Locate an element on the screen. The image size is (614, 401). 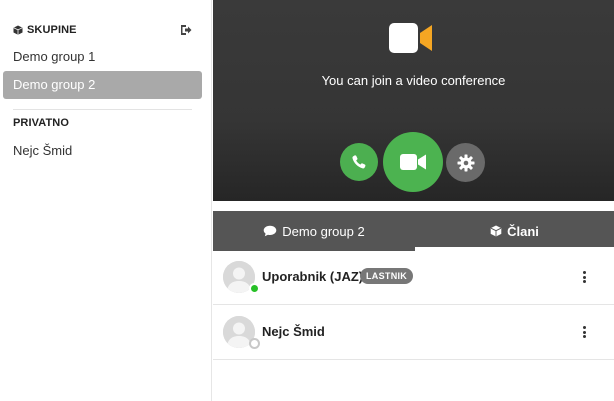
member-row: Nejc Šmid is located at coordinates (413, 333).